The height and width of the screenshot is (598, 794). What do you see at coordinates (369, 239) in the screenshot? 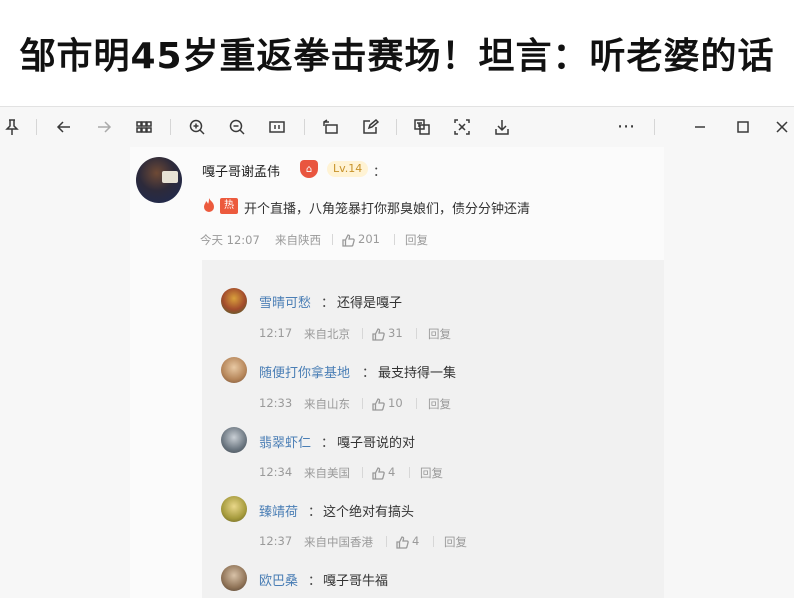
I see `like-count: 201` at bounding box center [369, 239].